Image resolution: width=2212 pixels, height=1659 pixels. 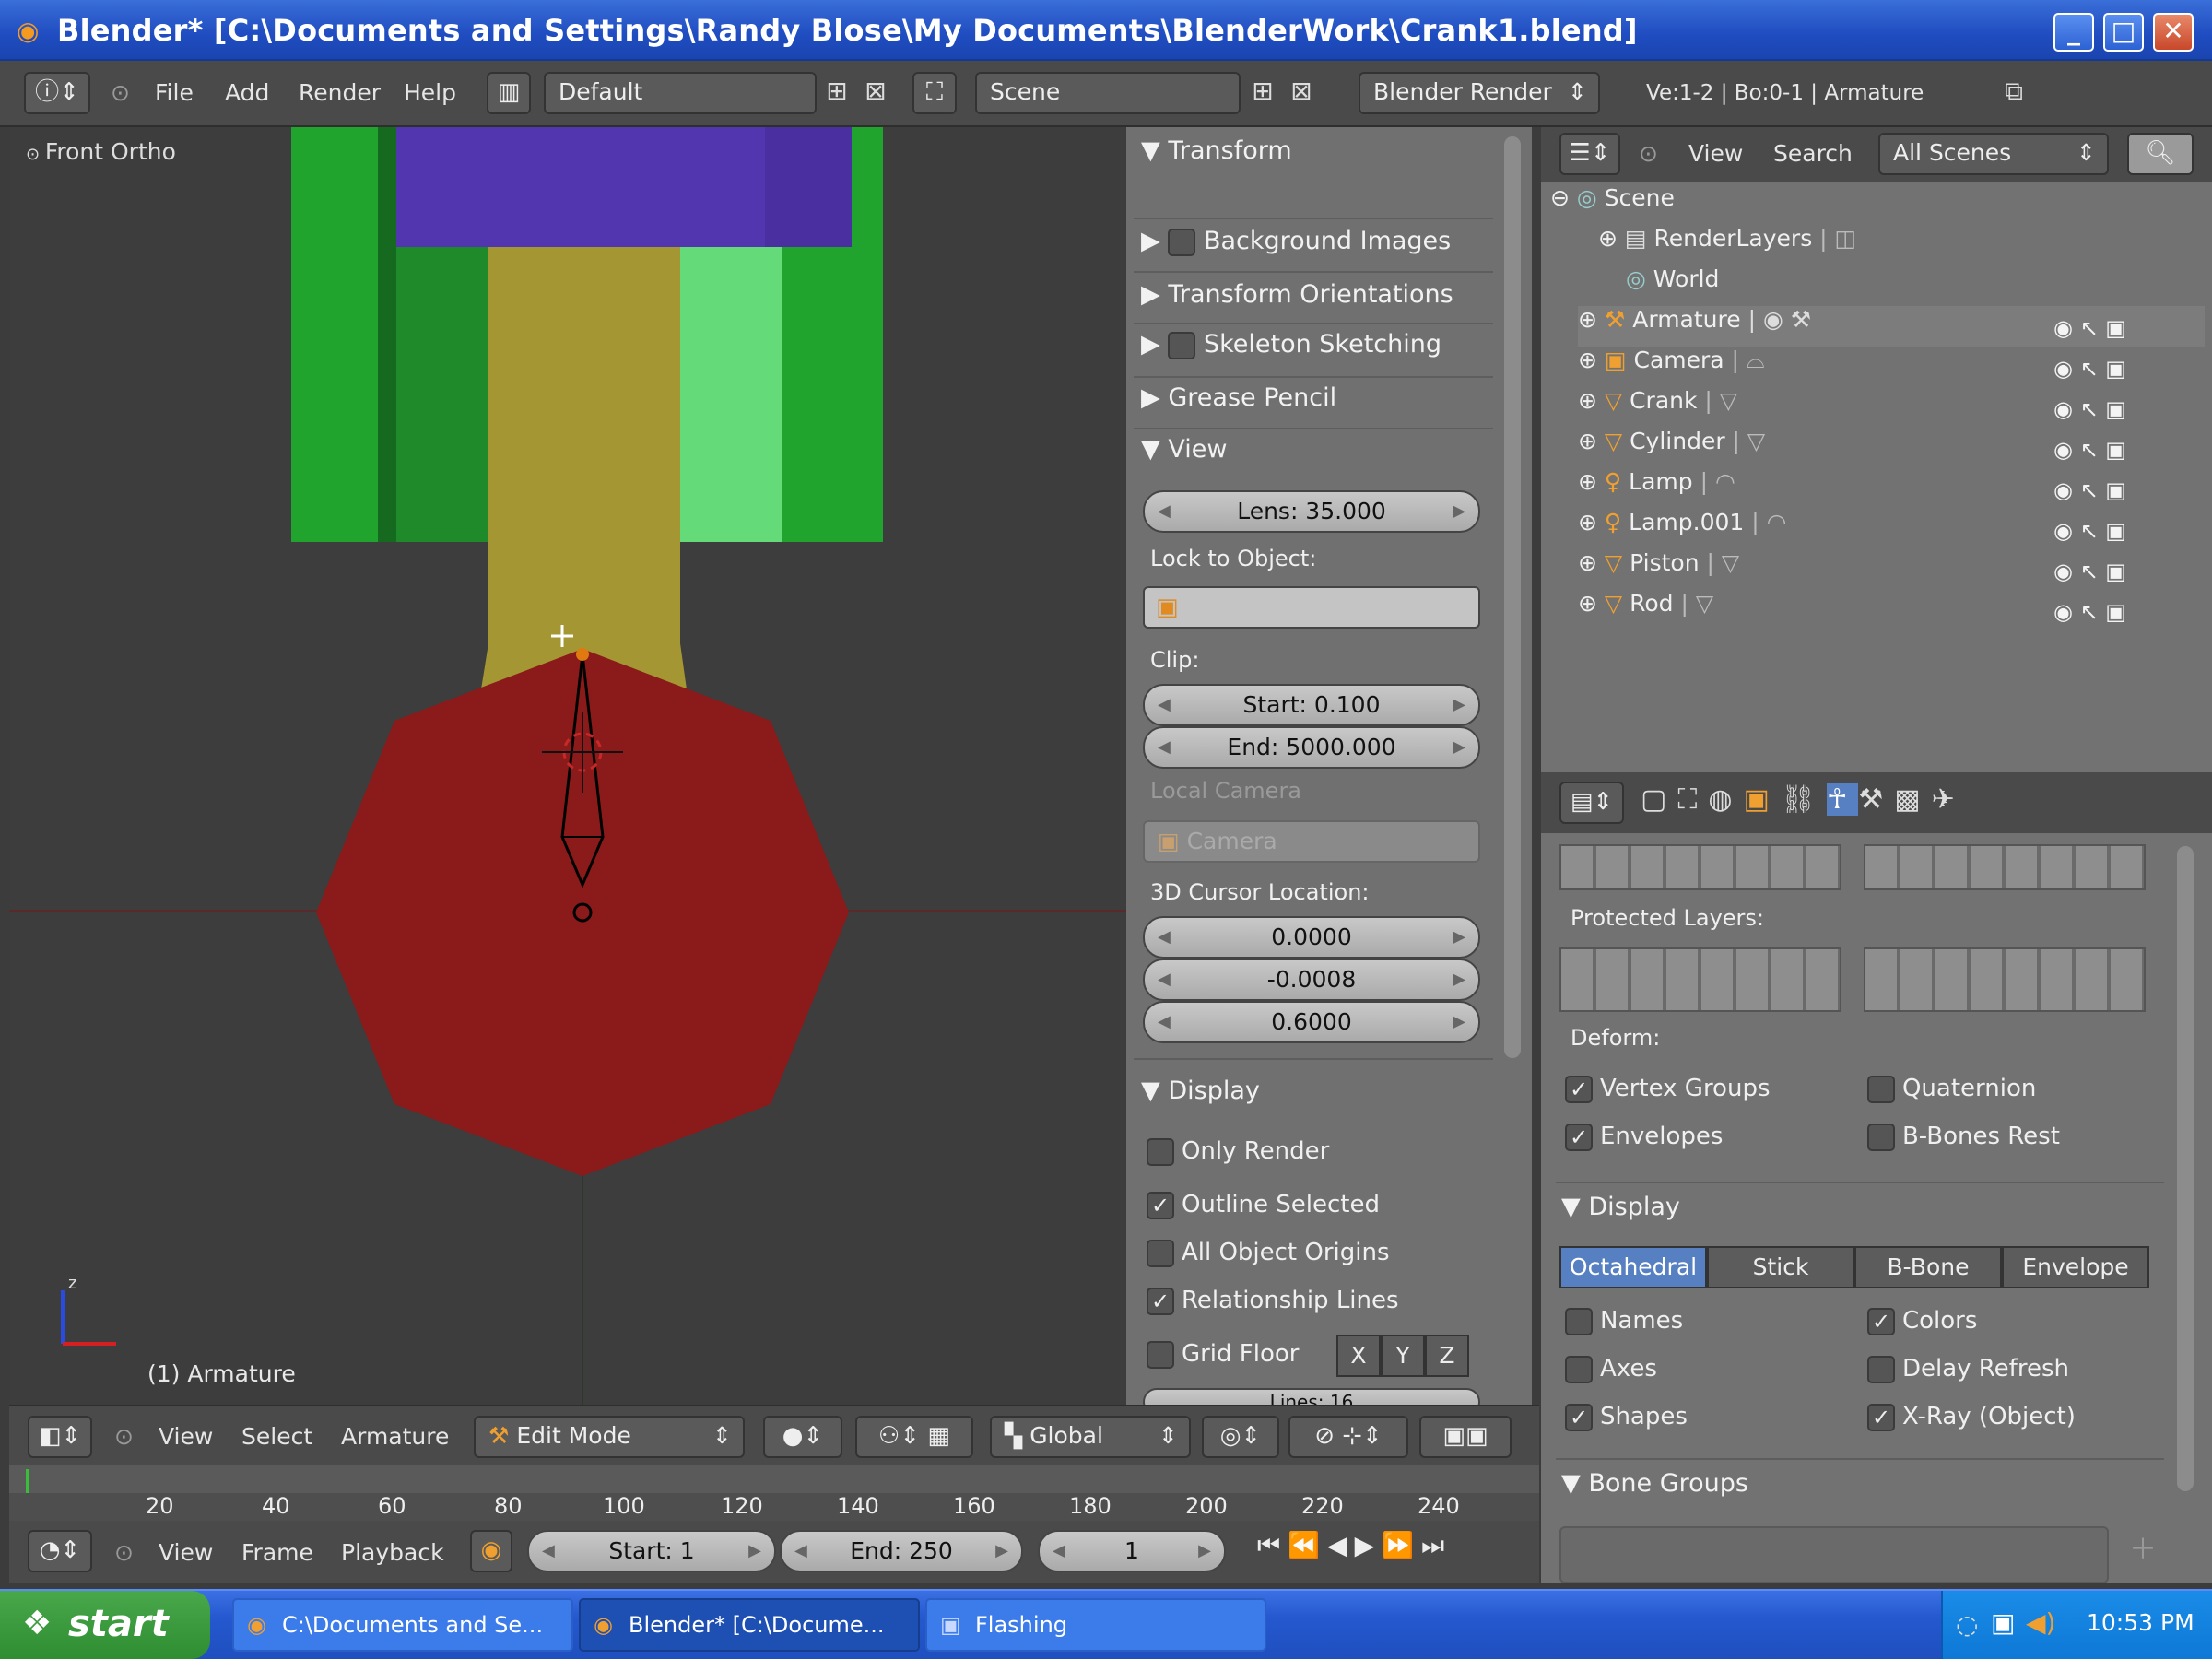 What do you see at coordinates (186, 1552) in the screenshot?
I see `timeline-view-menu: View` at bounding box center [186, 1552].